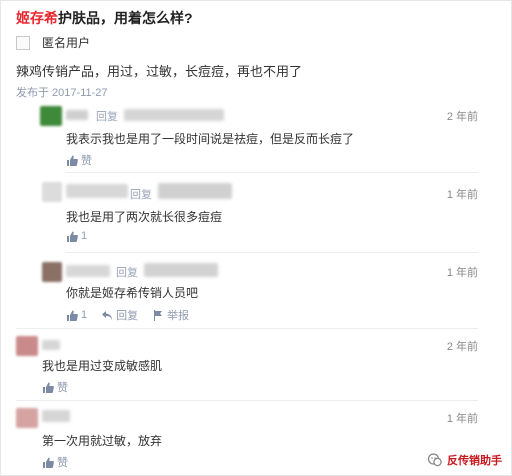 This screenshot has width=512, height=476. What do you see at coordinates (434, 460) in the screenshot?
I see `wechat-logo-icon` at bounding box center [434, 460].